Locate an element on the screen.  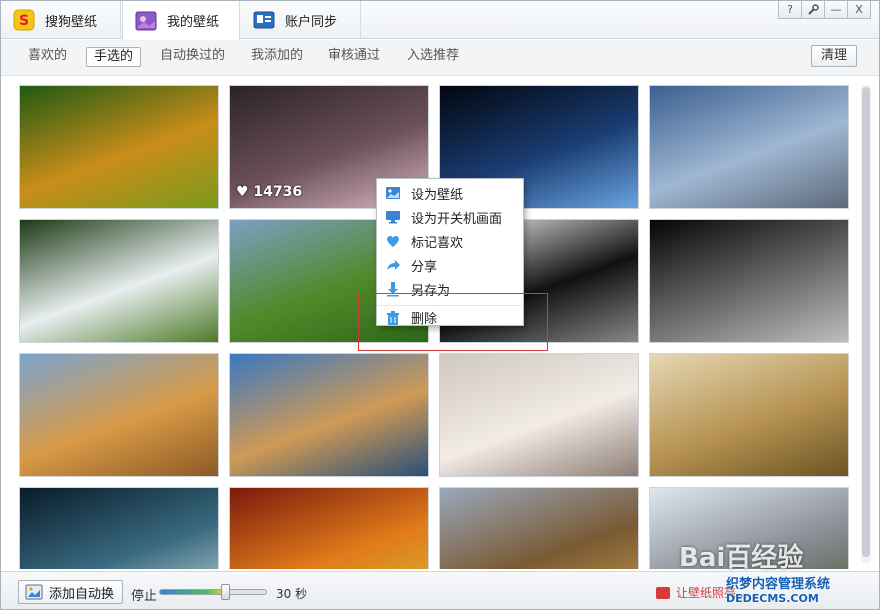
menu-item-delete: 删除 is located at coordinates (450, 317).